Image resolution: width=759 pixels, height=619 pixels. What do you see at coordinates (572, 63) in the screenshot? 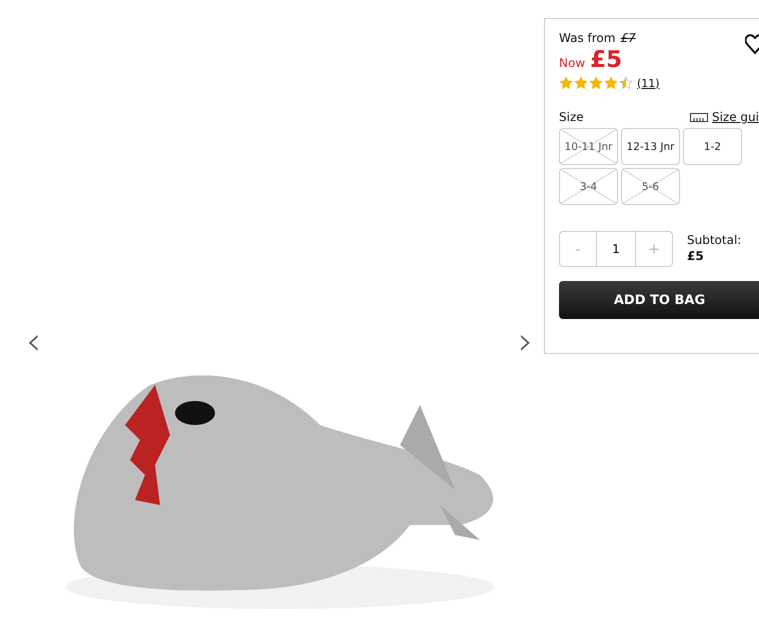
I see `now-label: Now` at bounding box center [572, 63].